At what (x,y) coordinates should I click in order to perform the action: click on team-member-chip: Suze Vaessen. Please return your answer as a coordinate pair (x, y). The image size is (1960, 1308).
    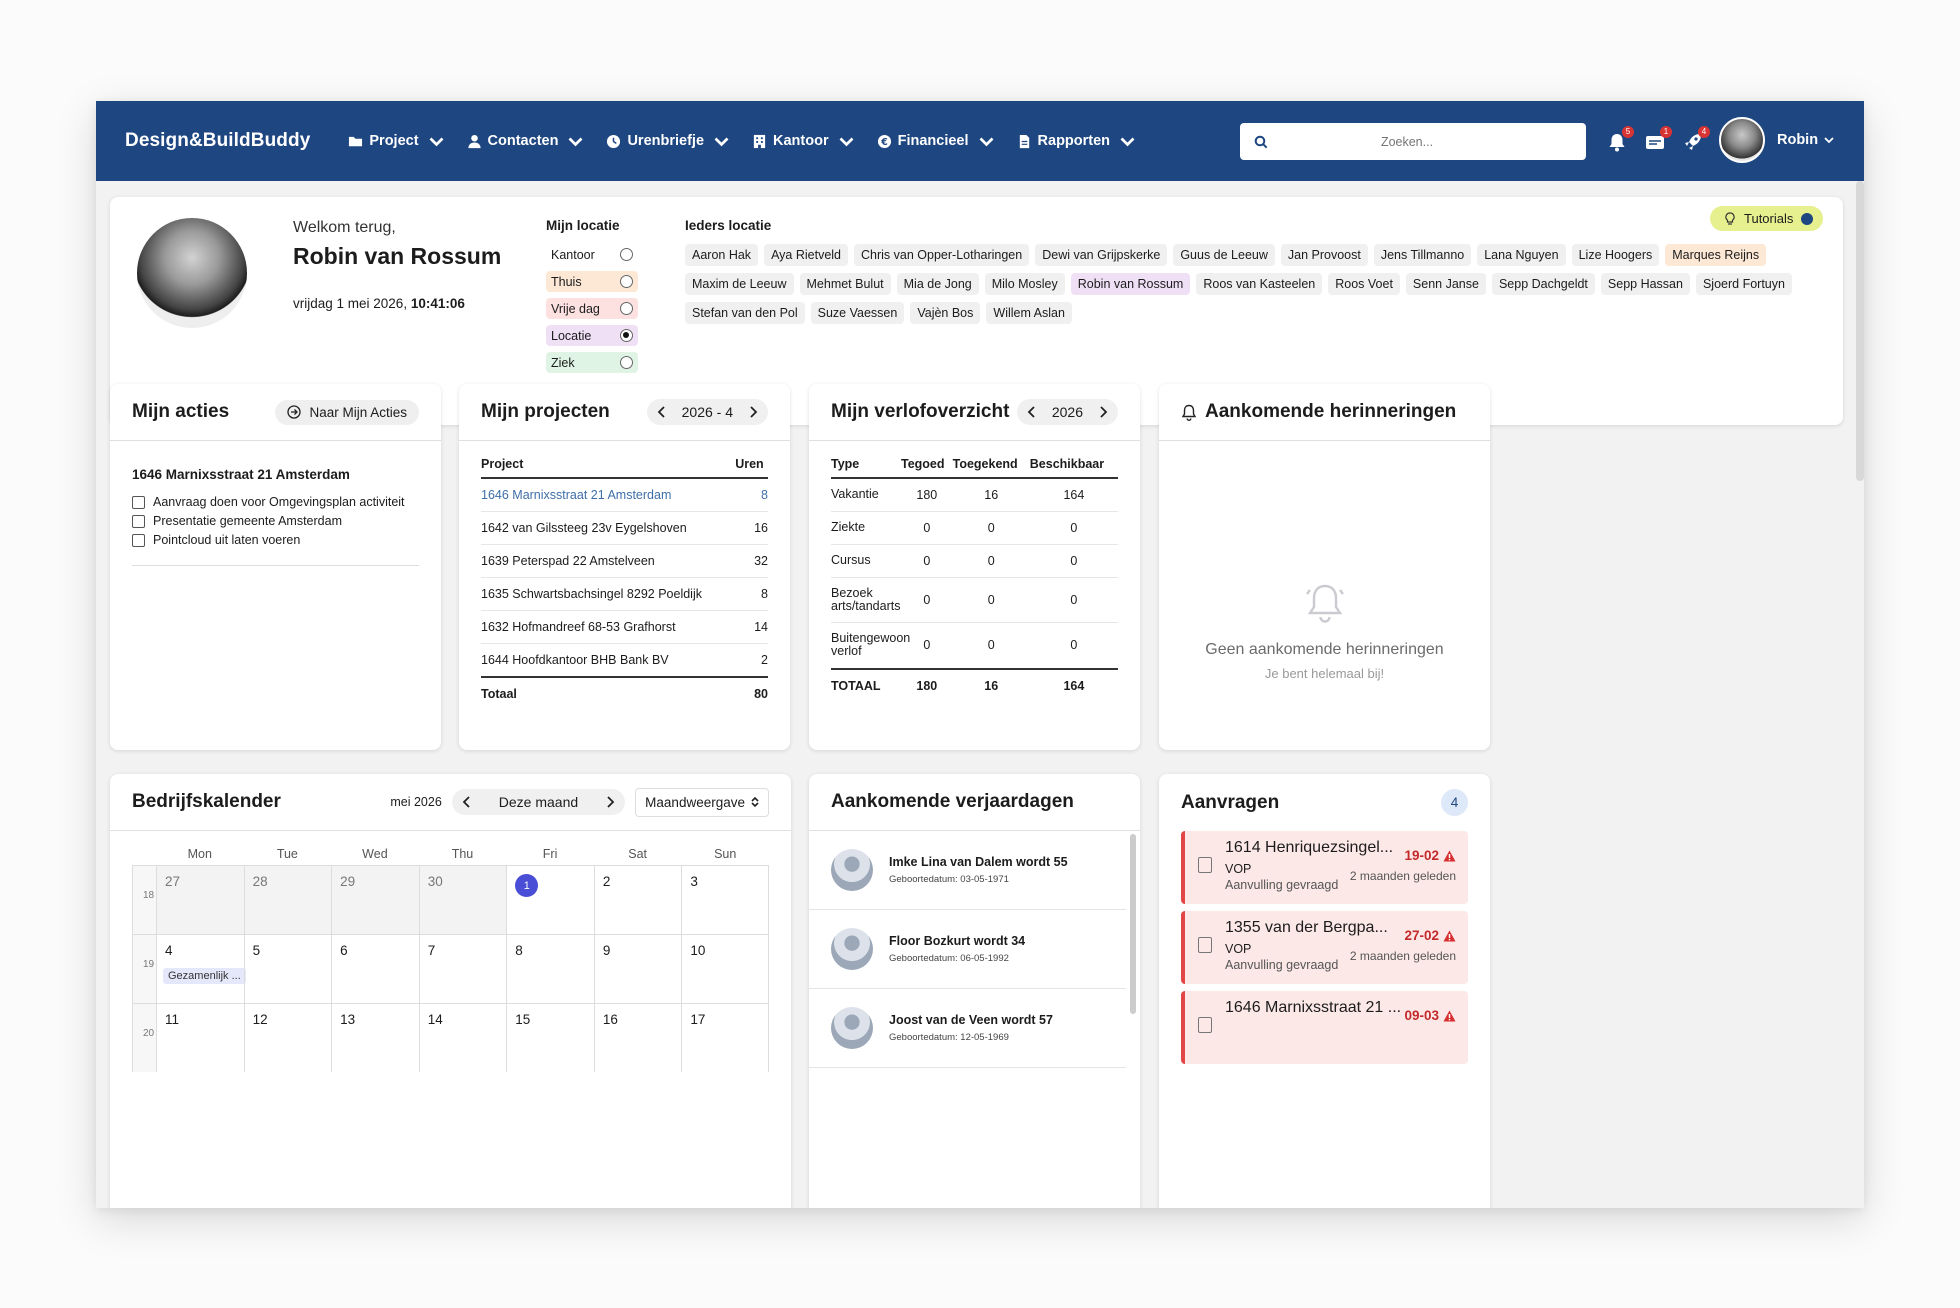
    Looking at the image, I should click on (857, 313).